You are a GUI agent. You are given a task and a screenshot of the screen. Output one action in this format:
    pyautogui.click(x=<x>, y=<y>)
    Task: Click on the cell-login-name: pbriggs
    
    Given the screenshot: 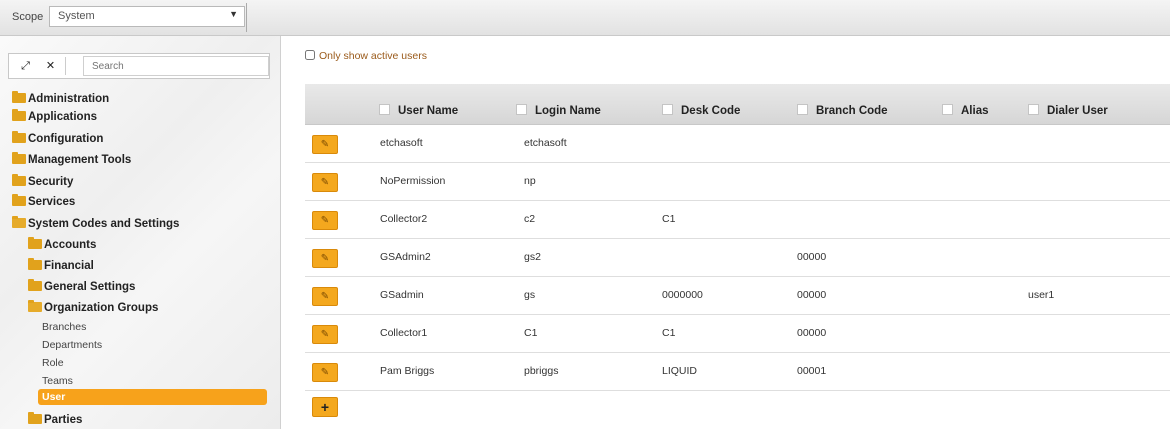 What is the action you would take?
    pyautogui.click(x=541, y=371)
    